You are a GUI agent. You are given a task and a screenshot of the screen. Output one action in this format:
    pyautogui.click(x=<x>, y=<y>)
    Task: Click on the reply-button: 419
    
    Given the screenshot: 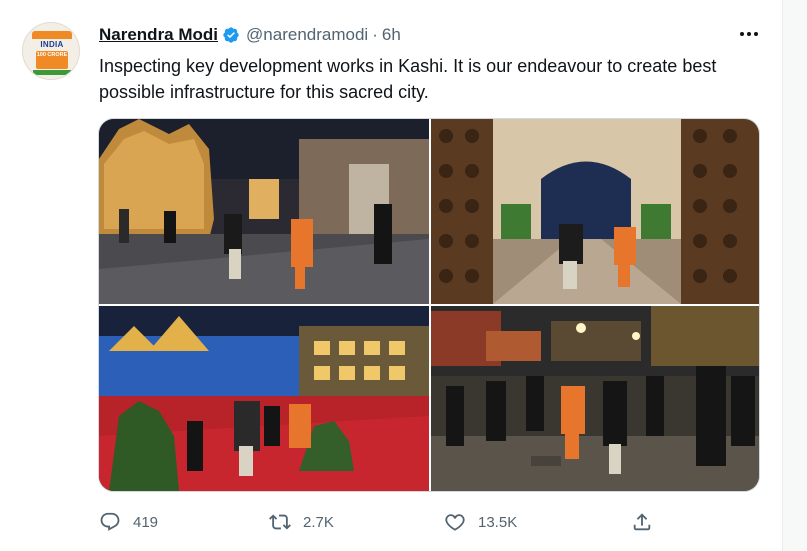 What is the action you would take?
    pyautogui.click(x=128, y=522)
    